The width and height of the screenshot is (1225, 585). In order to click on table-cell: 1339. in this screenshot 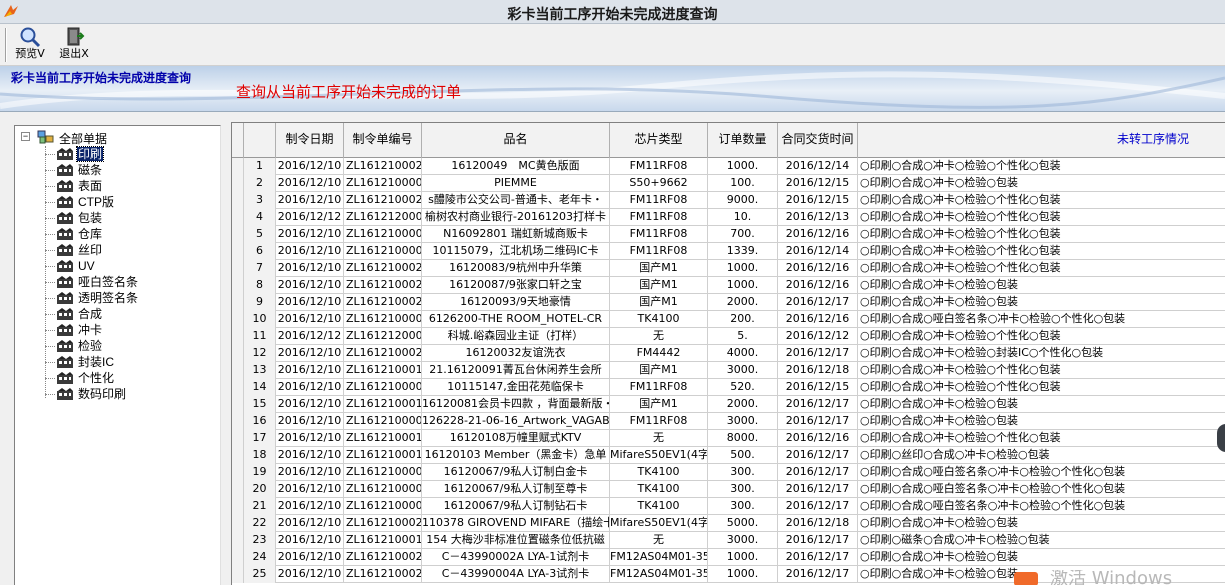, I will do `click(743, 251)`.